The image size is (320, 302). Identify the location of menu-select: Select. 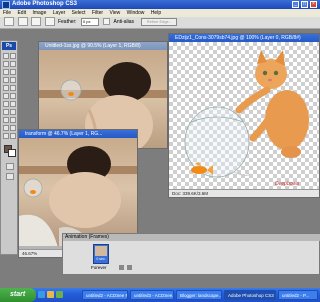
(79, 13).